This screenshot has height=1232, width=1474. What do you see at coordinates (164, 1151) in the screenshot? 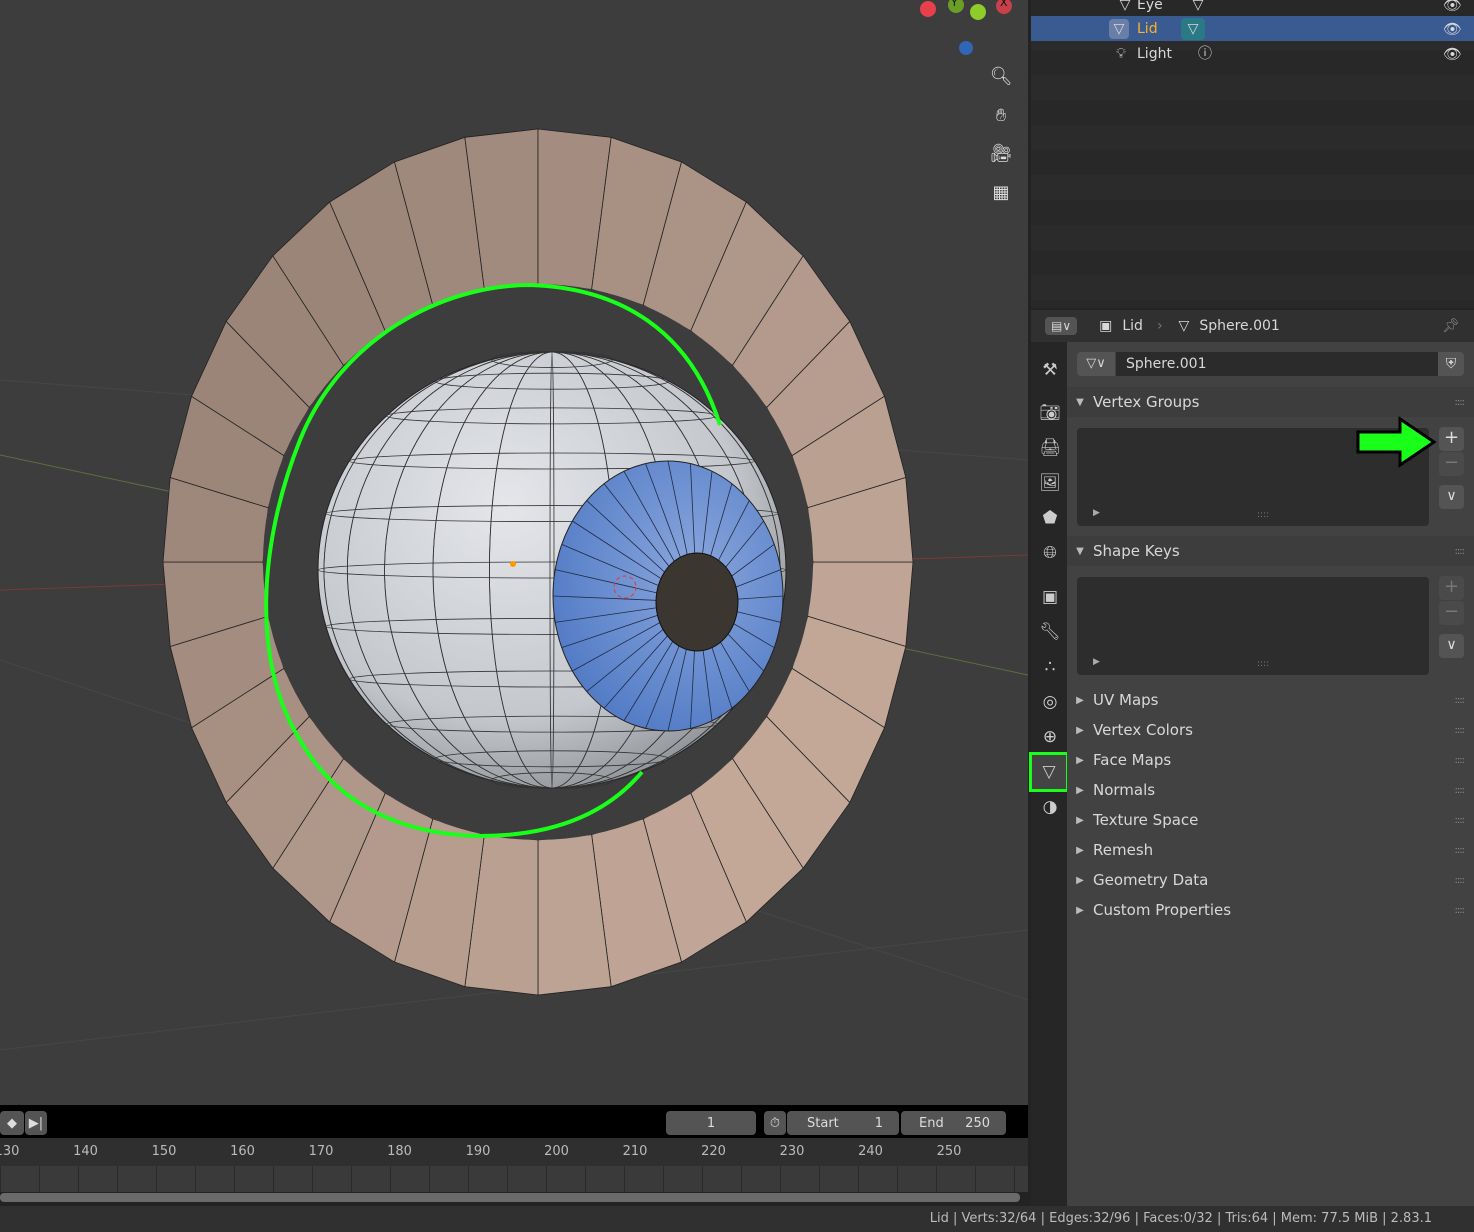
I see `frame-tick: 150` at bounding box center [164, 1151].